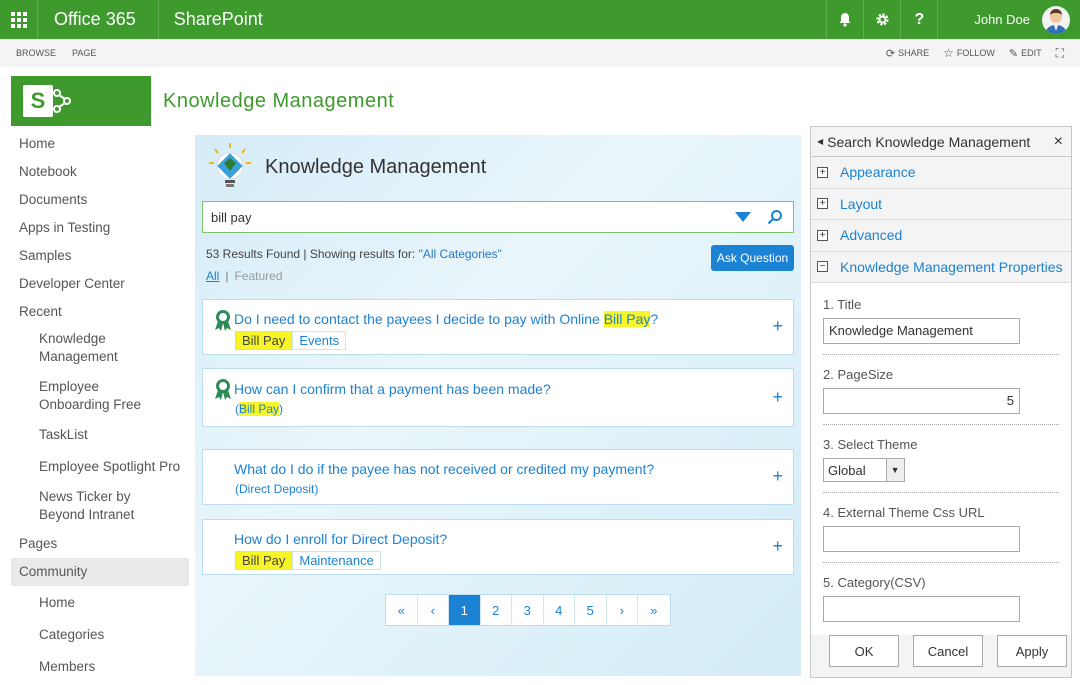 The height and width of the screenshot is (685, 1080). What do you see at coordinates (654, 610) in the screenshot?
I see `page-last-button: »` at bounding box center [654, 610].